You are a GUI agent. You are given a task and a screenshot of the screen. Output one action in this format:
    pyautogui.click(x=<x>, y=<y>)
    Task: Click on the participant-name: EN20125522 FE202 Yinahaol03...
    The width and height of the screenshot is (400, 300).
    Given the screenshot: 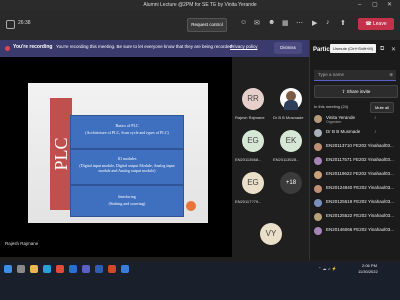 What is the action you would take?
    pyautogui.click(x=360, y=215)
    